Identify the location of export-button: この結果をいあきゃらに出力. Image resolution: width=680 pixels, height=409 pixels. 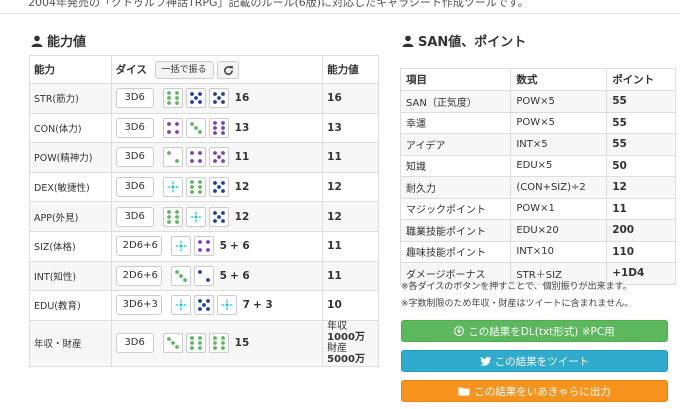
(534, 391).